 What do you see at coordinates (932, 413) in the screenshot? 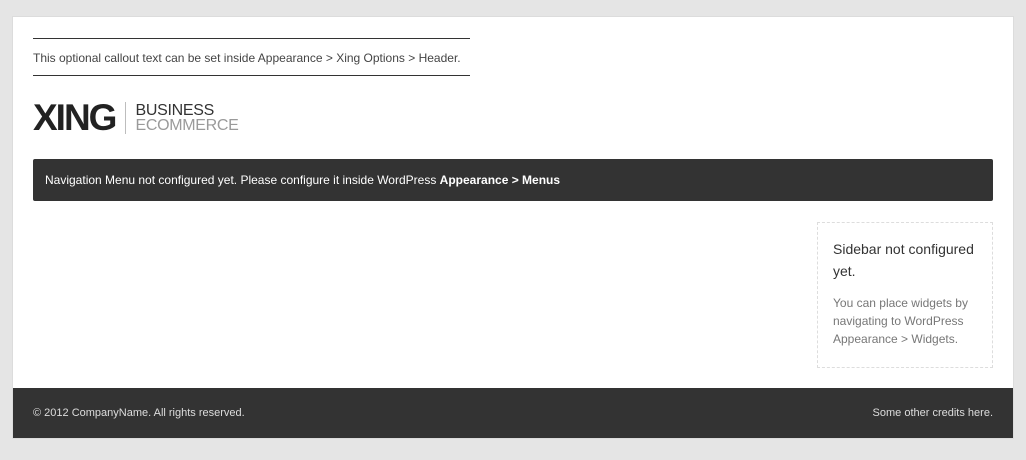
I see `footer-credits: Some other credits here.` at bounding box center [932, 413].